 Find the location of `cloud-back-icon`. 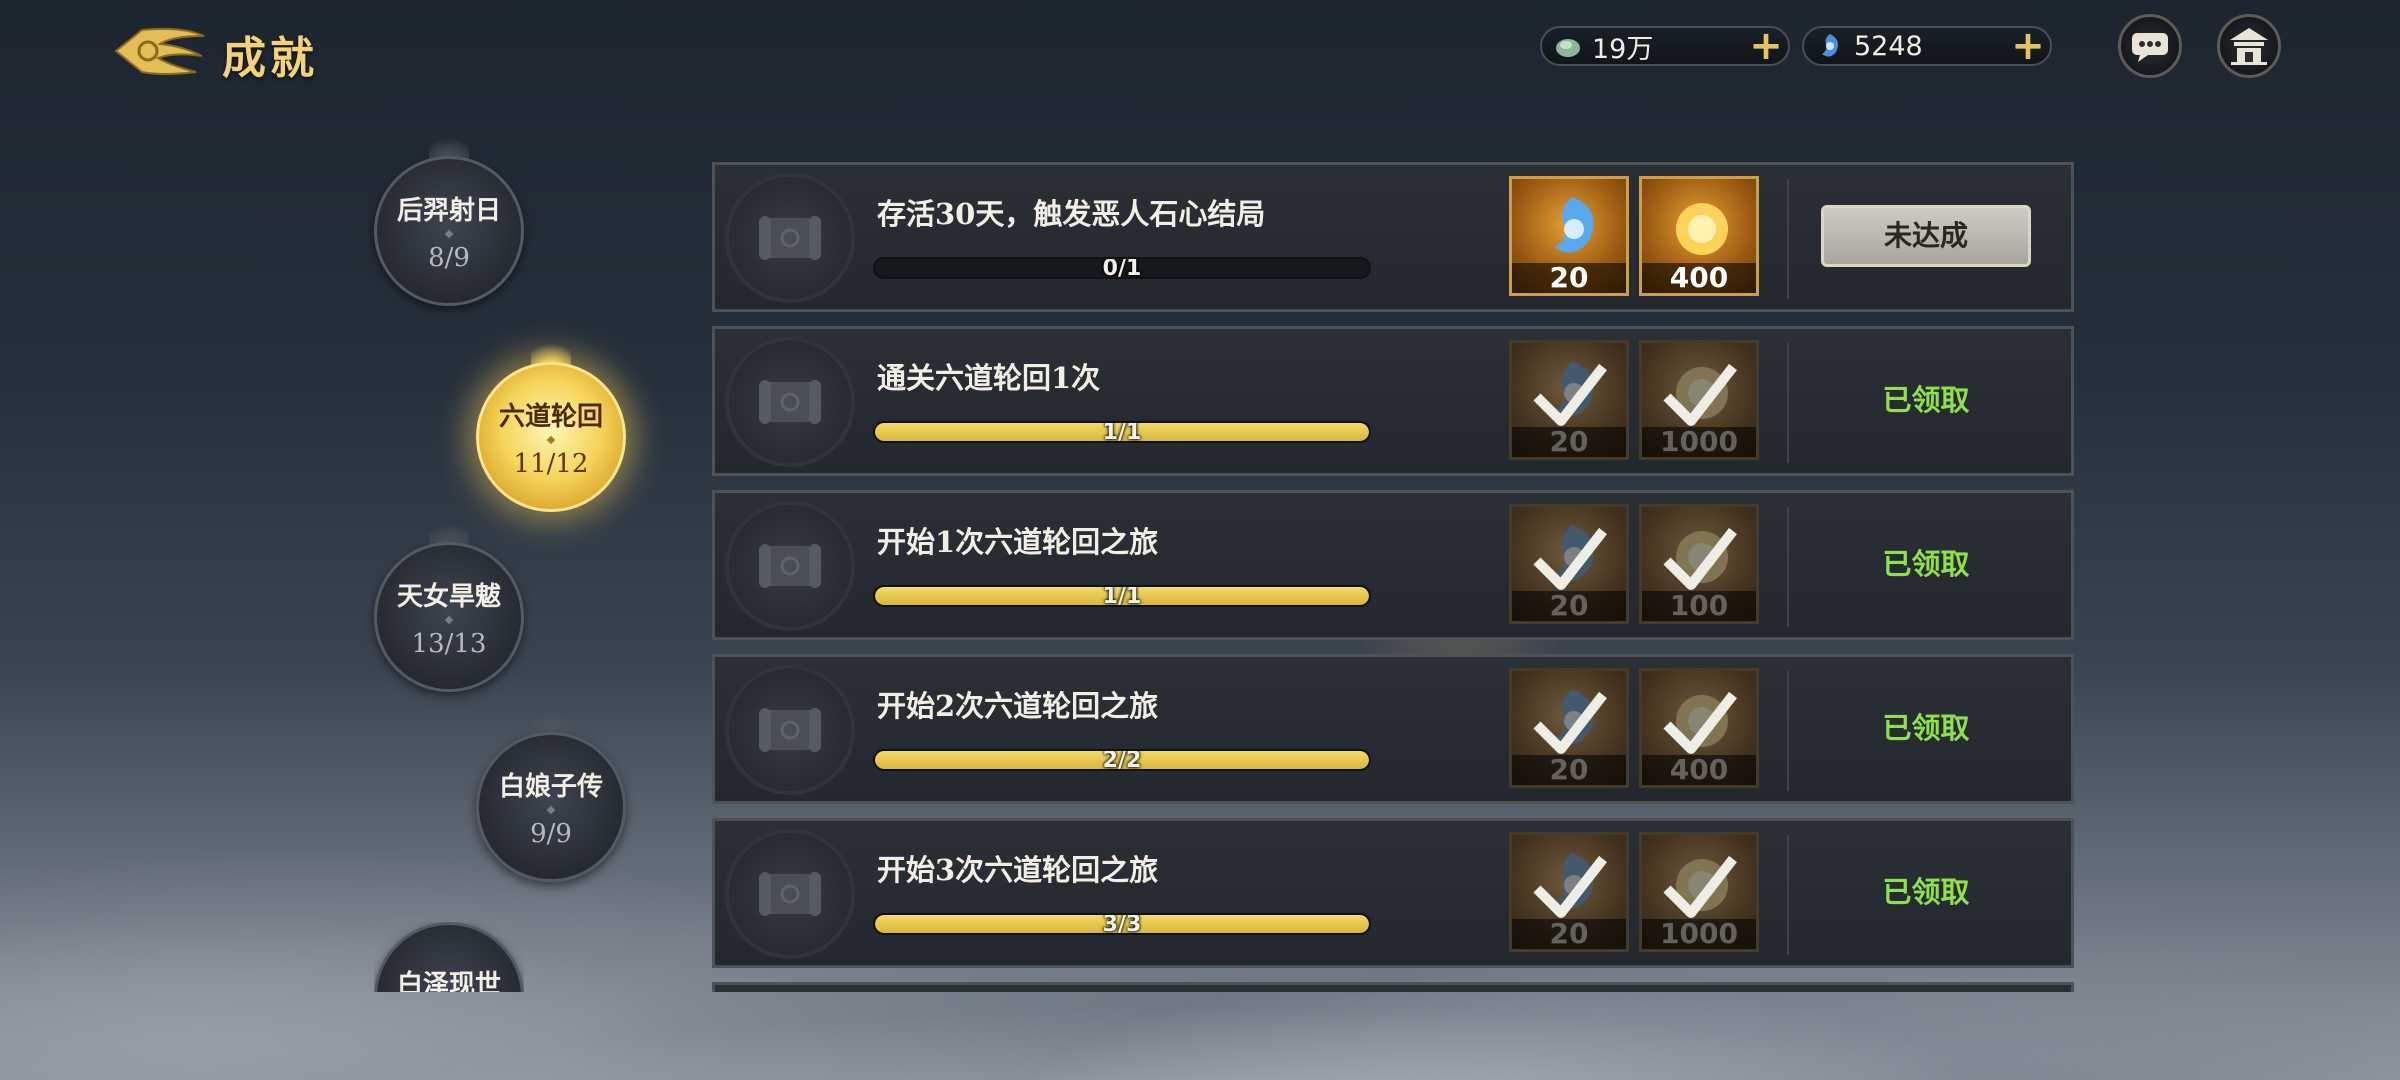

cloud-back-icon is located at coordinates (159, 51).